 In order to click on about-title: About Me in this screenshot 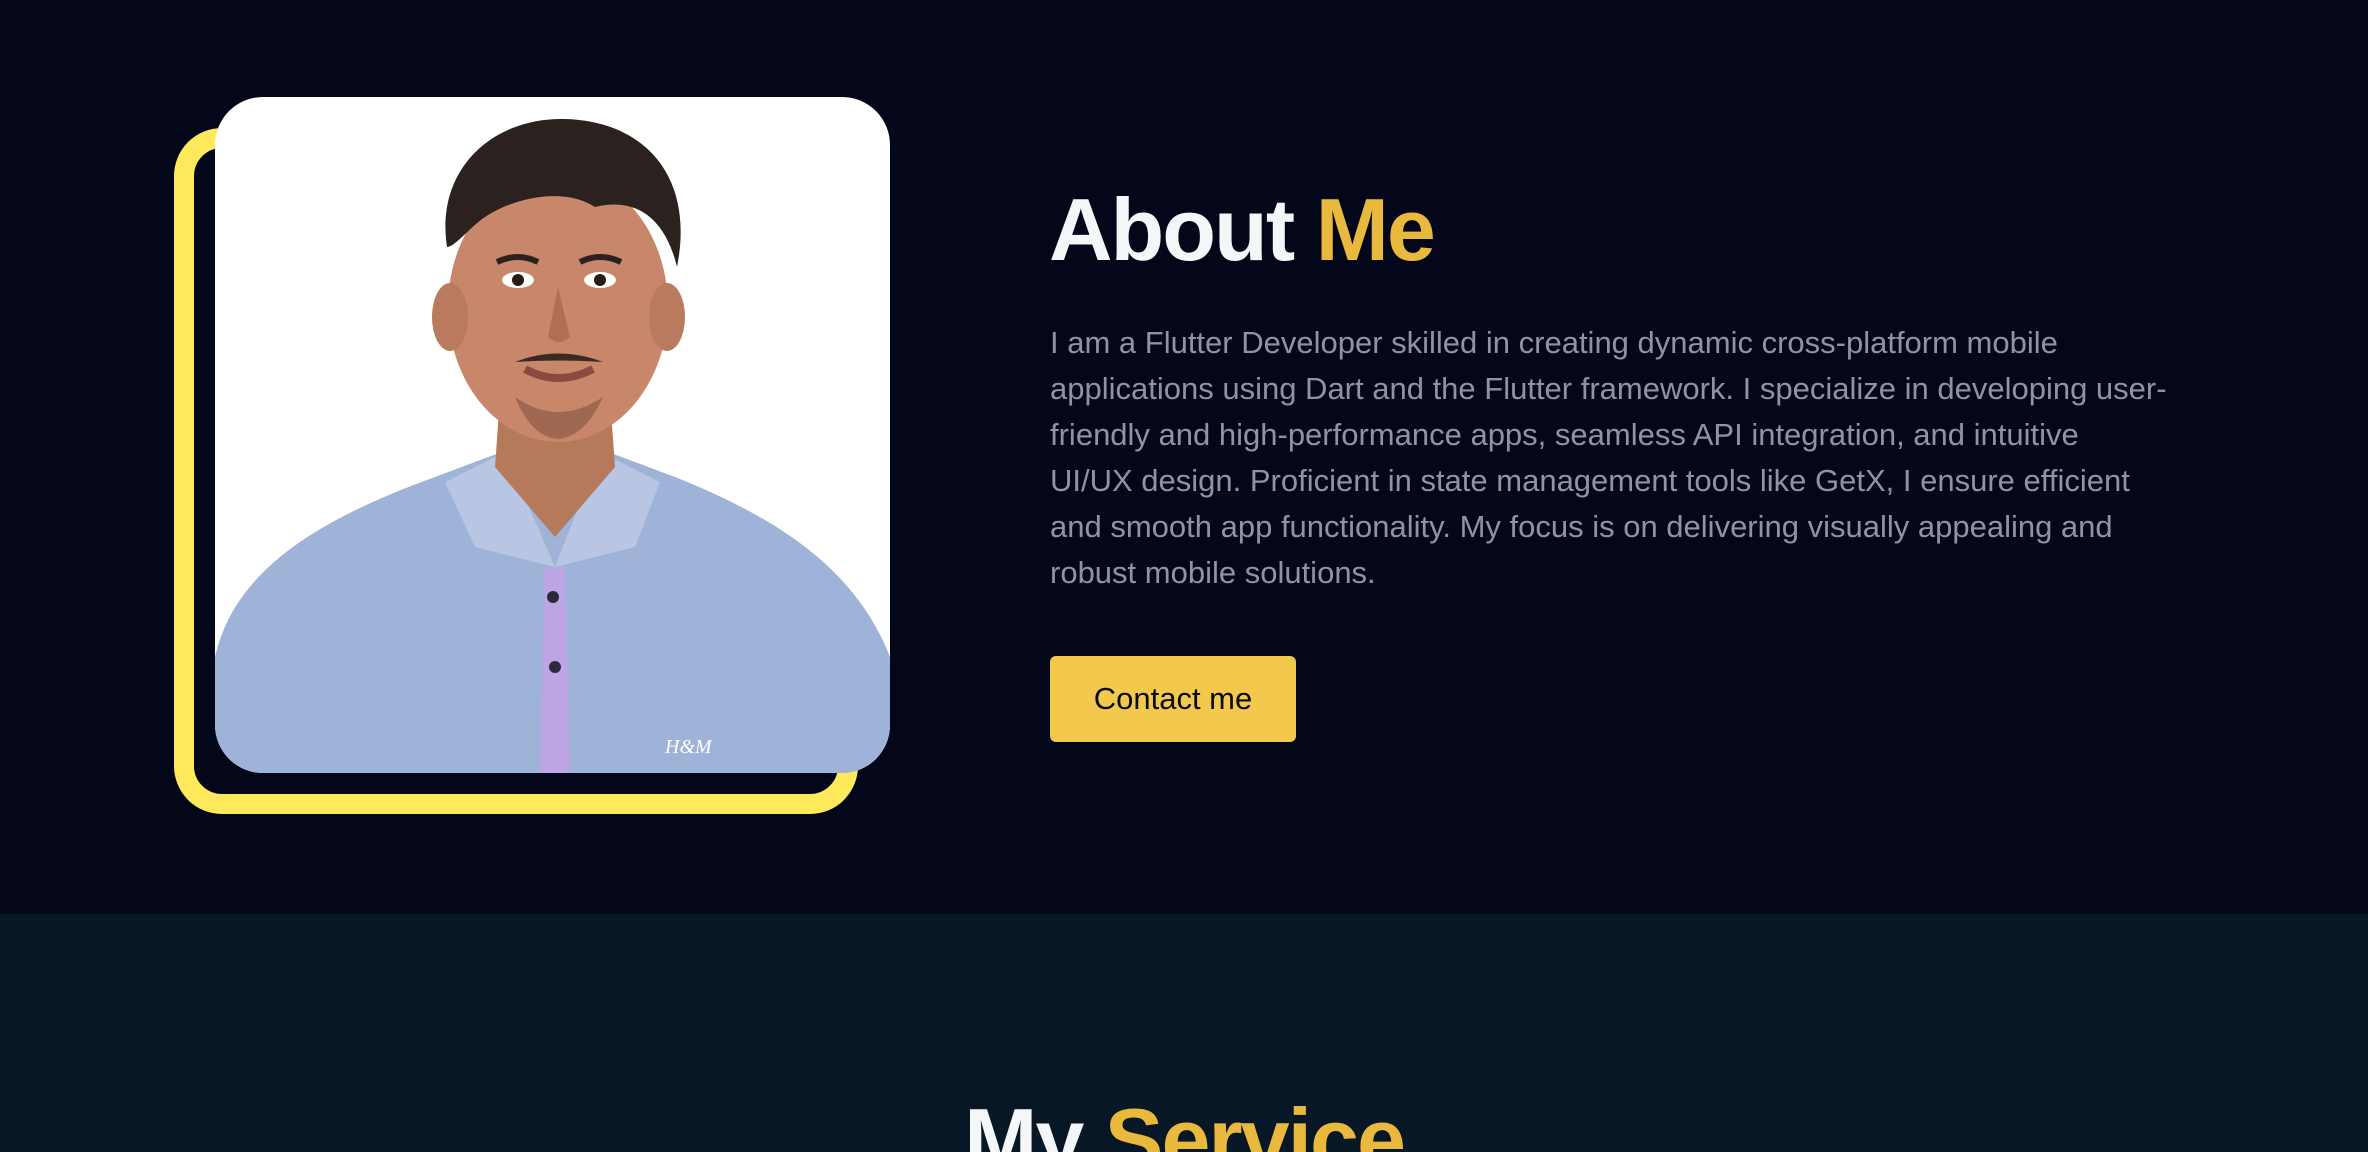, I will do `click(1242, 230)`.